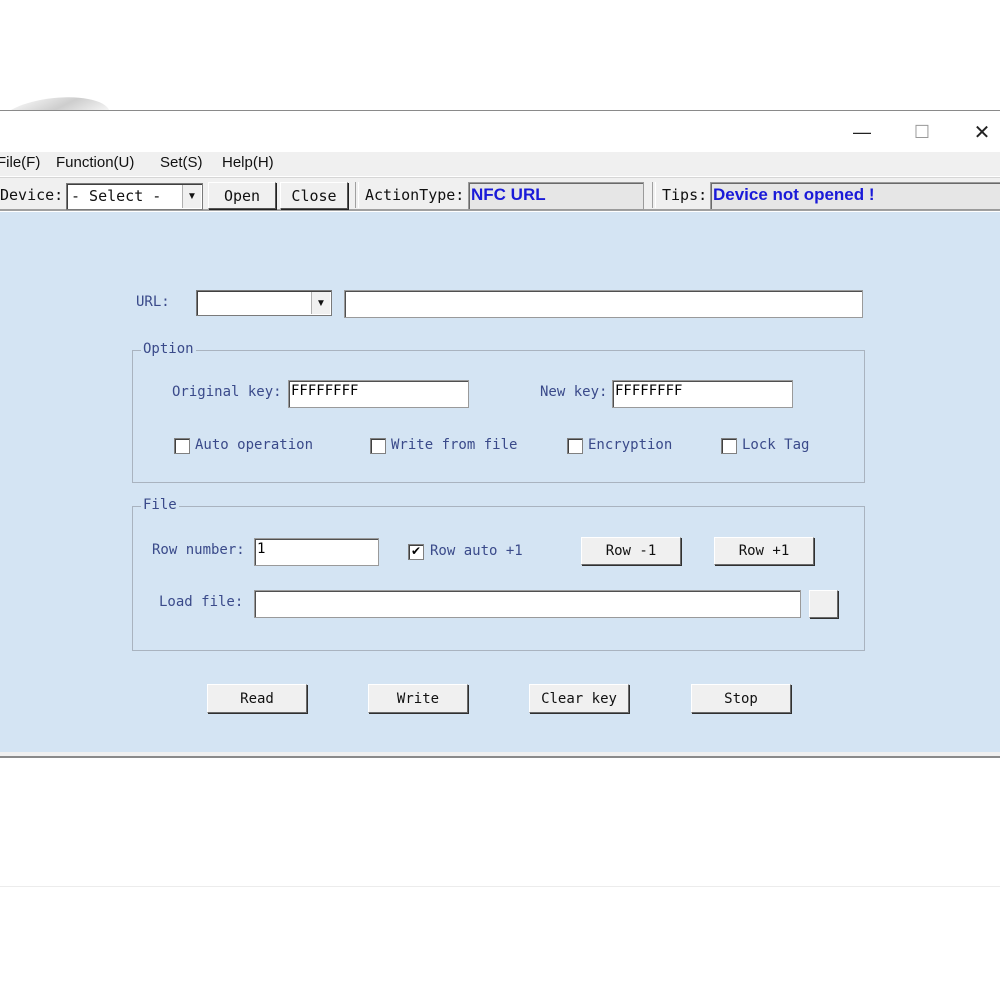 The image size is (1000, 1000). What do you see at coordinates (95, 162) in the screenshot?
I see `menu-function: Function(U)` at bounding box center [95, 162].